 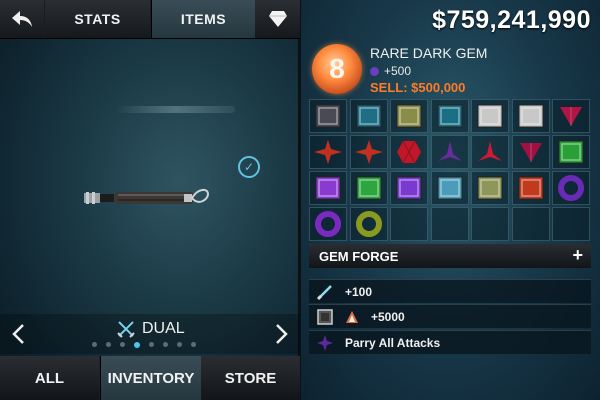 What do you see at coordinates (398, 71) in the screenshot?
I see `gem-bonus-value: +500` at bounding box center [398, 71].